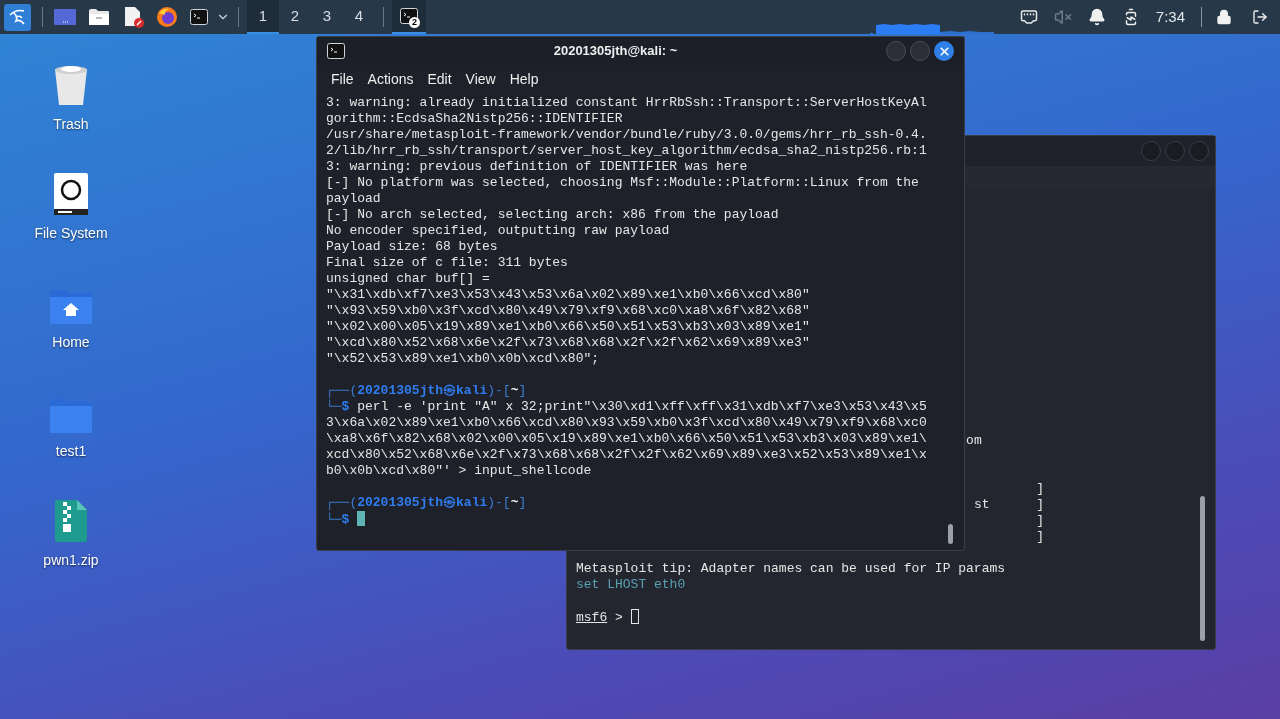 The height and width of the screenshot is (719, 1280). I want to click on close-icon, so click(944, 51).